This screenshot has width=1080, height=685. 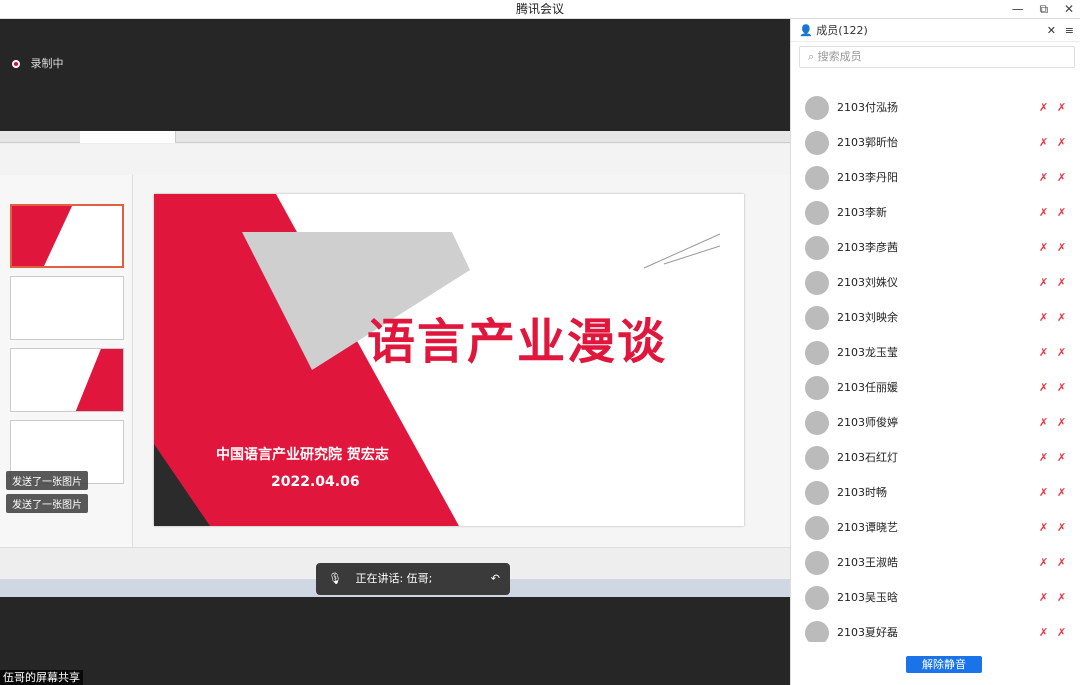 I want to click on panel-menu-icon: ≡, so click(x=1069, y=30).